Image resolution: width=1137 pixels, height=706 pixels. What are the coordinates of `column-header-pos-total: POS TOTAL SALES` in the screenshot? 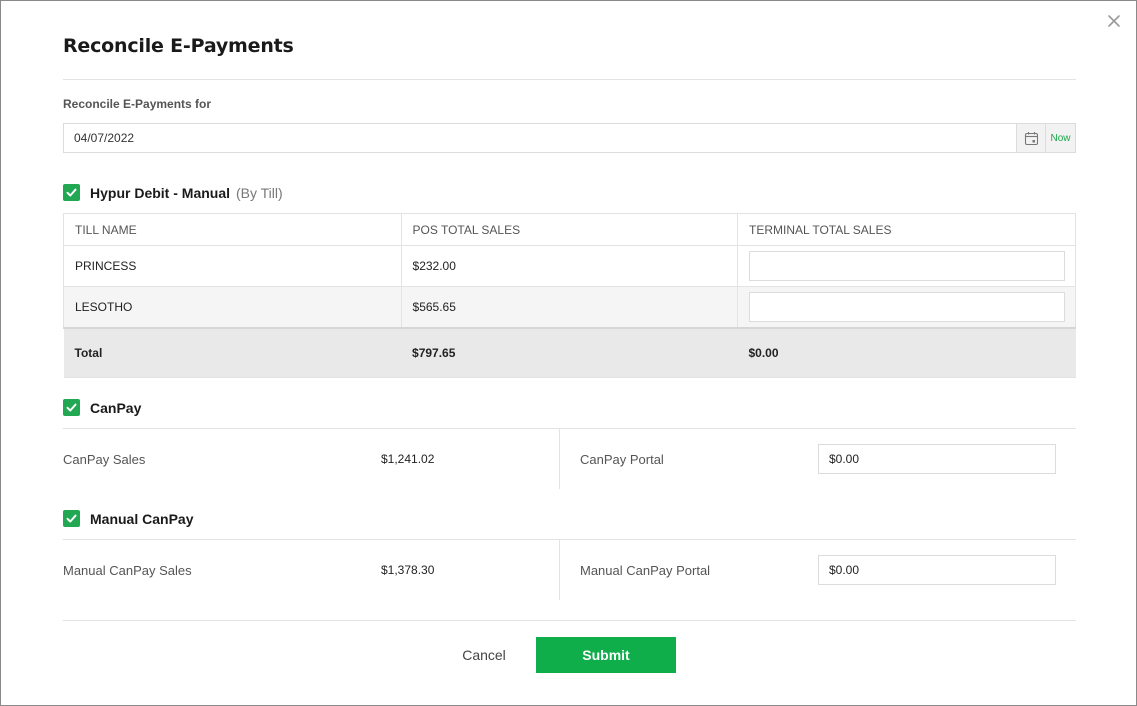 It's located at (569, 229).